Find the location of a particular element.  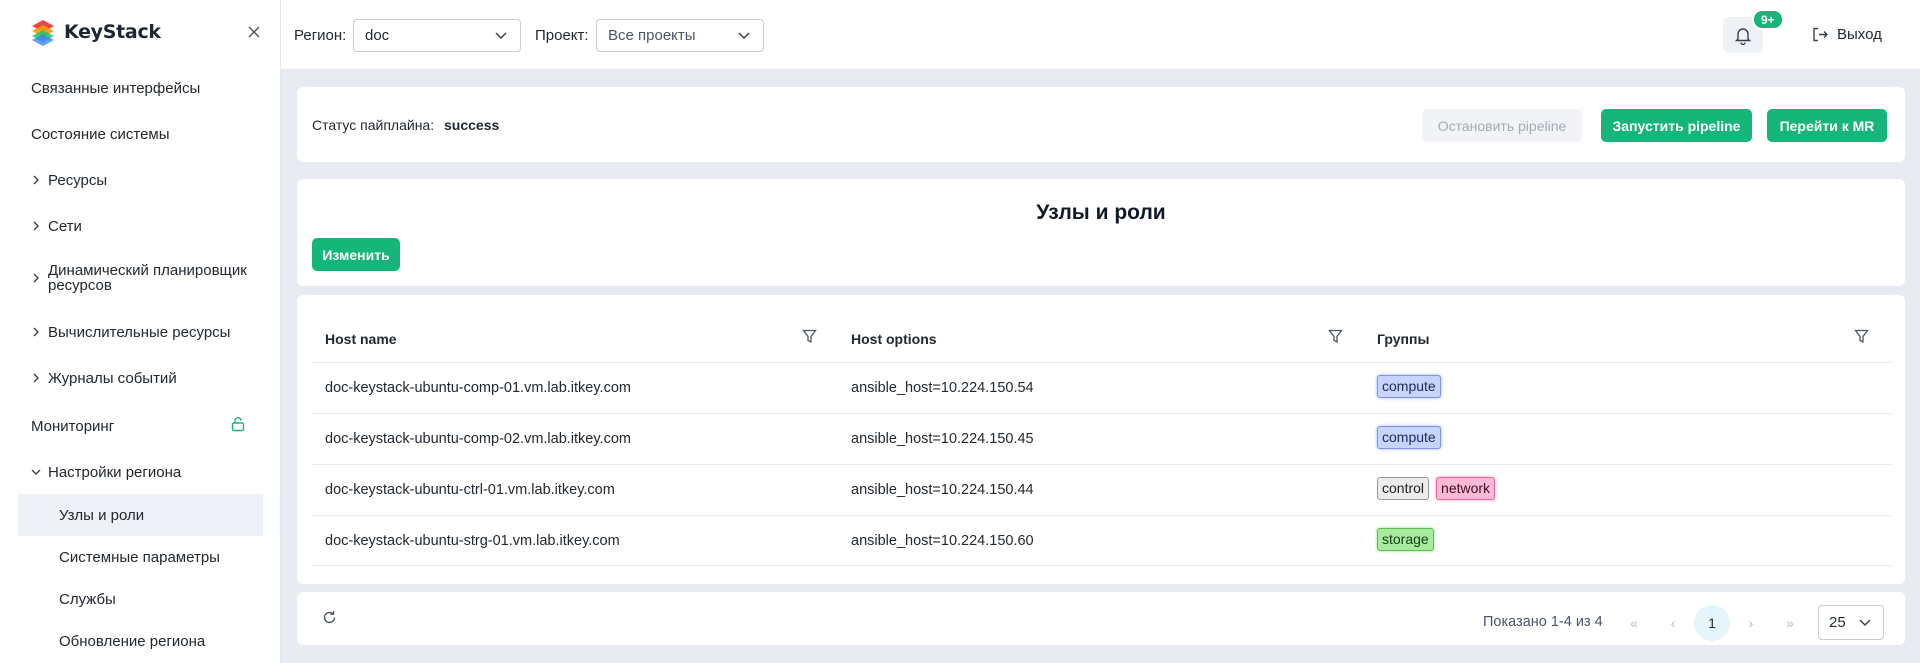

project-select-value: Все проекты is located at coordinates (652, 35).